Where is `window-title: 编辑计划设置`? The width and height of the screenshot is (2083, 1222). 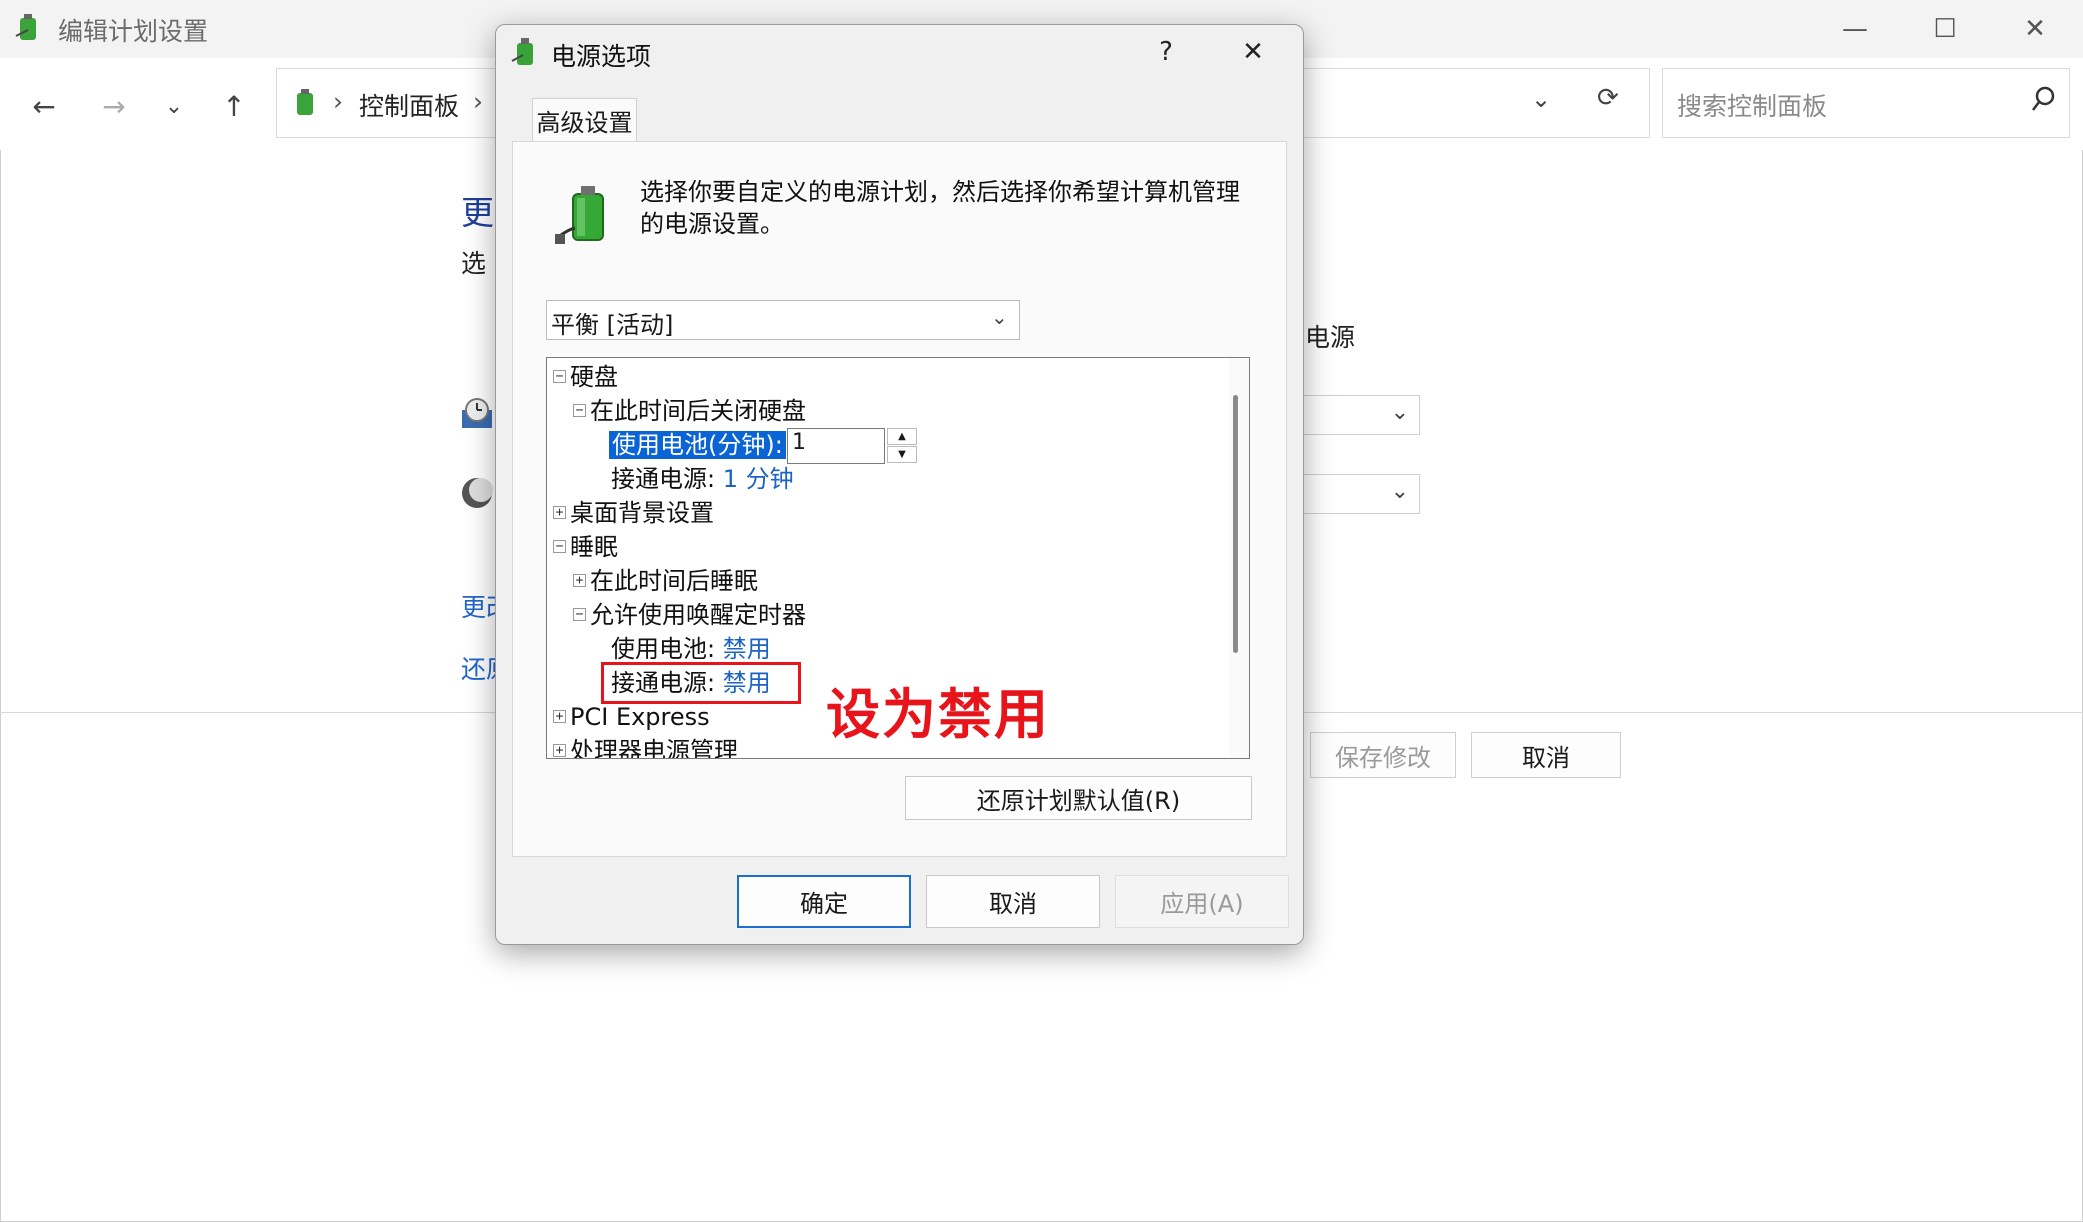 window-title: 编辑计划设置 is located at coordinates (133, 31).